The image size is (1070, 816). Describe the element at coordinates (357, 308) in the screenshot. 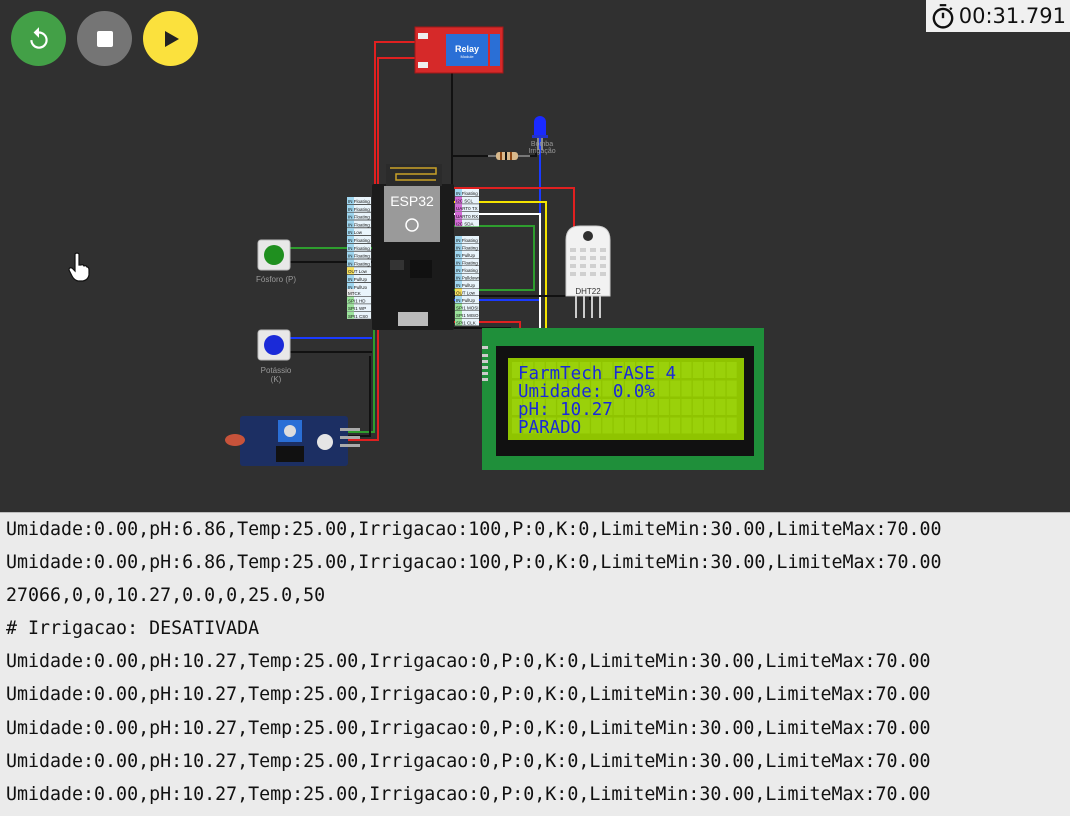

I see `svg-text: SPI1 WP` at that location.